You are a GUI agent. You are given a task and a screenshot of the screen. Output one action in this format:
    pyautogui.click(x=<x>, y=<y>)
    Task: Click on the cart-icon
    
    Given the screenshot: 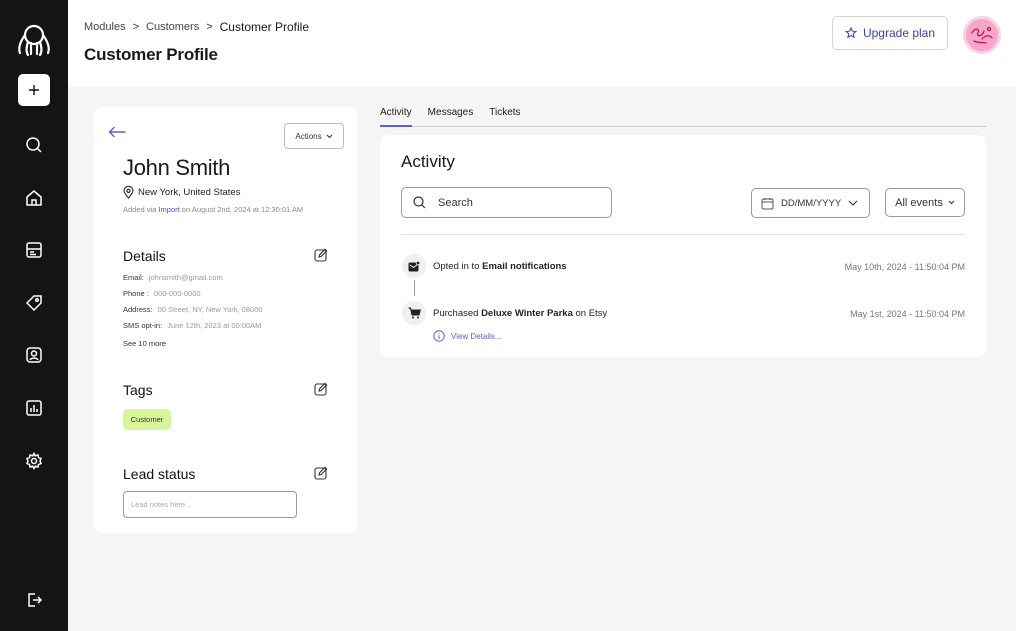 What is the action you would take?
    pyautogui.click(x=414, y=313)
    